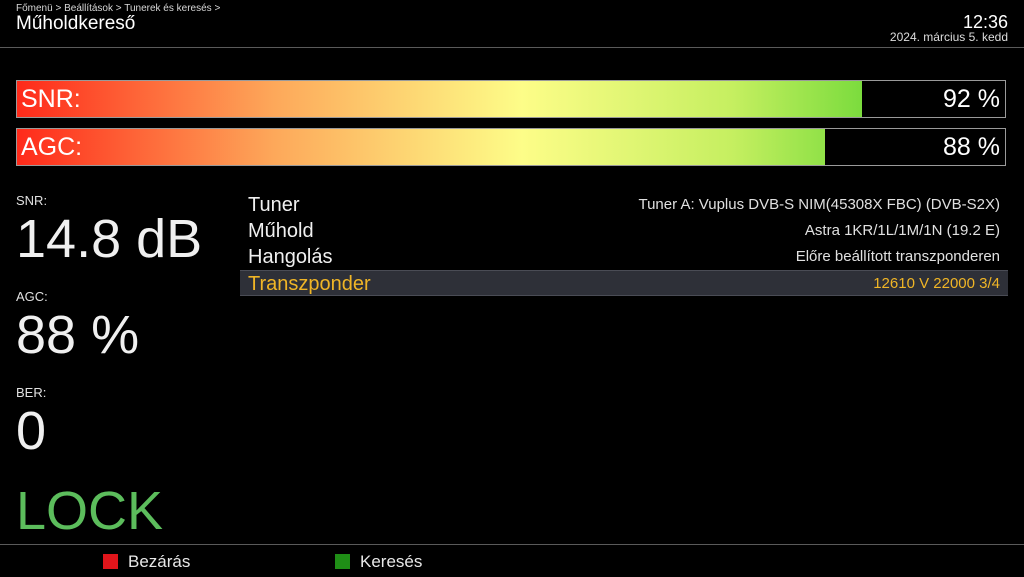 The width and height of the screenshot is (1024, 577). I want to click on ber-stat-value: 0, so click(31, 431).